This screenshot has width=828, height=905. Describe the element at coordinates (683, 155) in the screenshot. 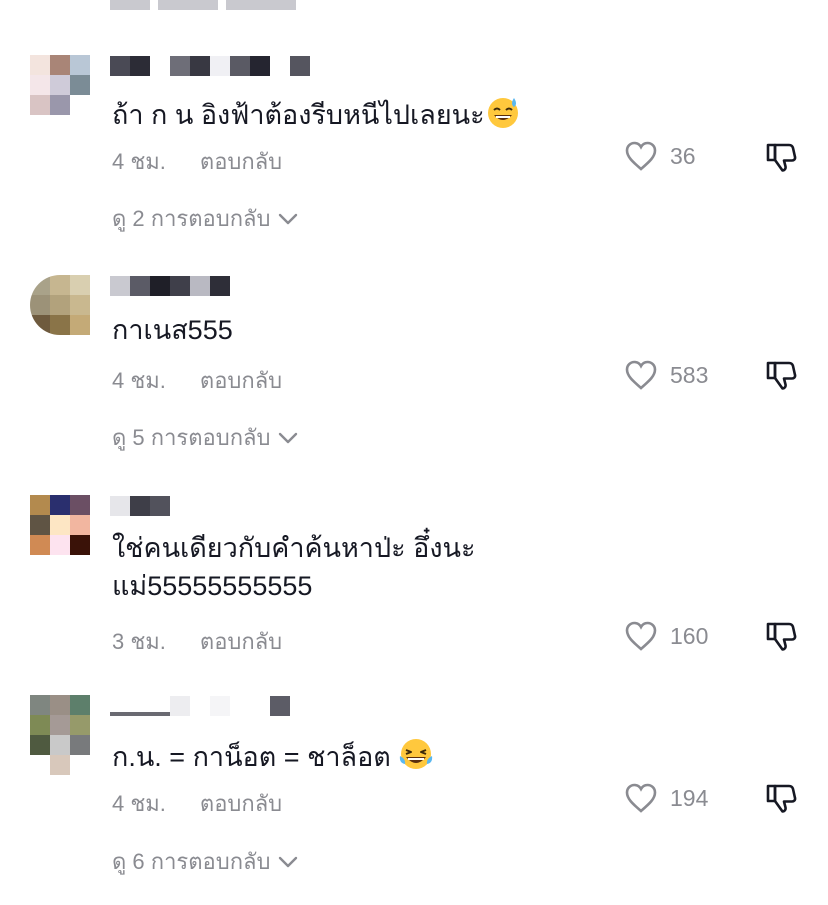

I see `like-count: 36` at that location.